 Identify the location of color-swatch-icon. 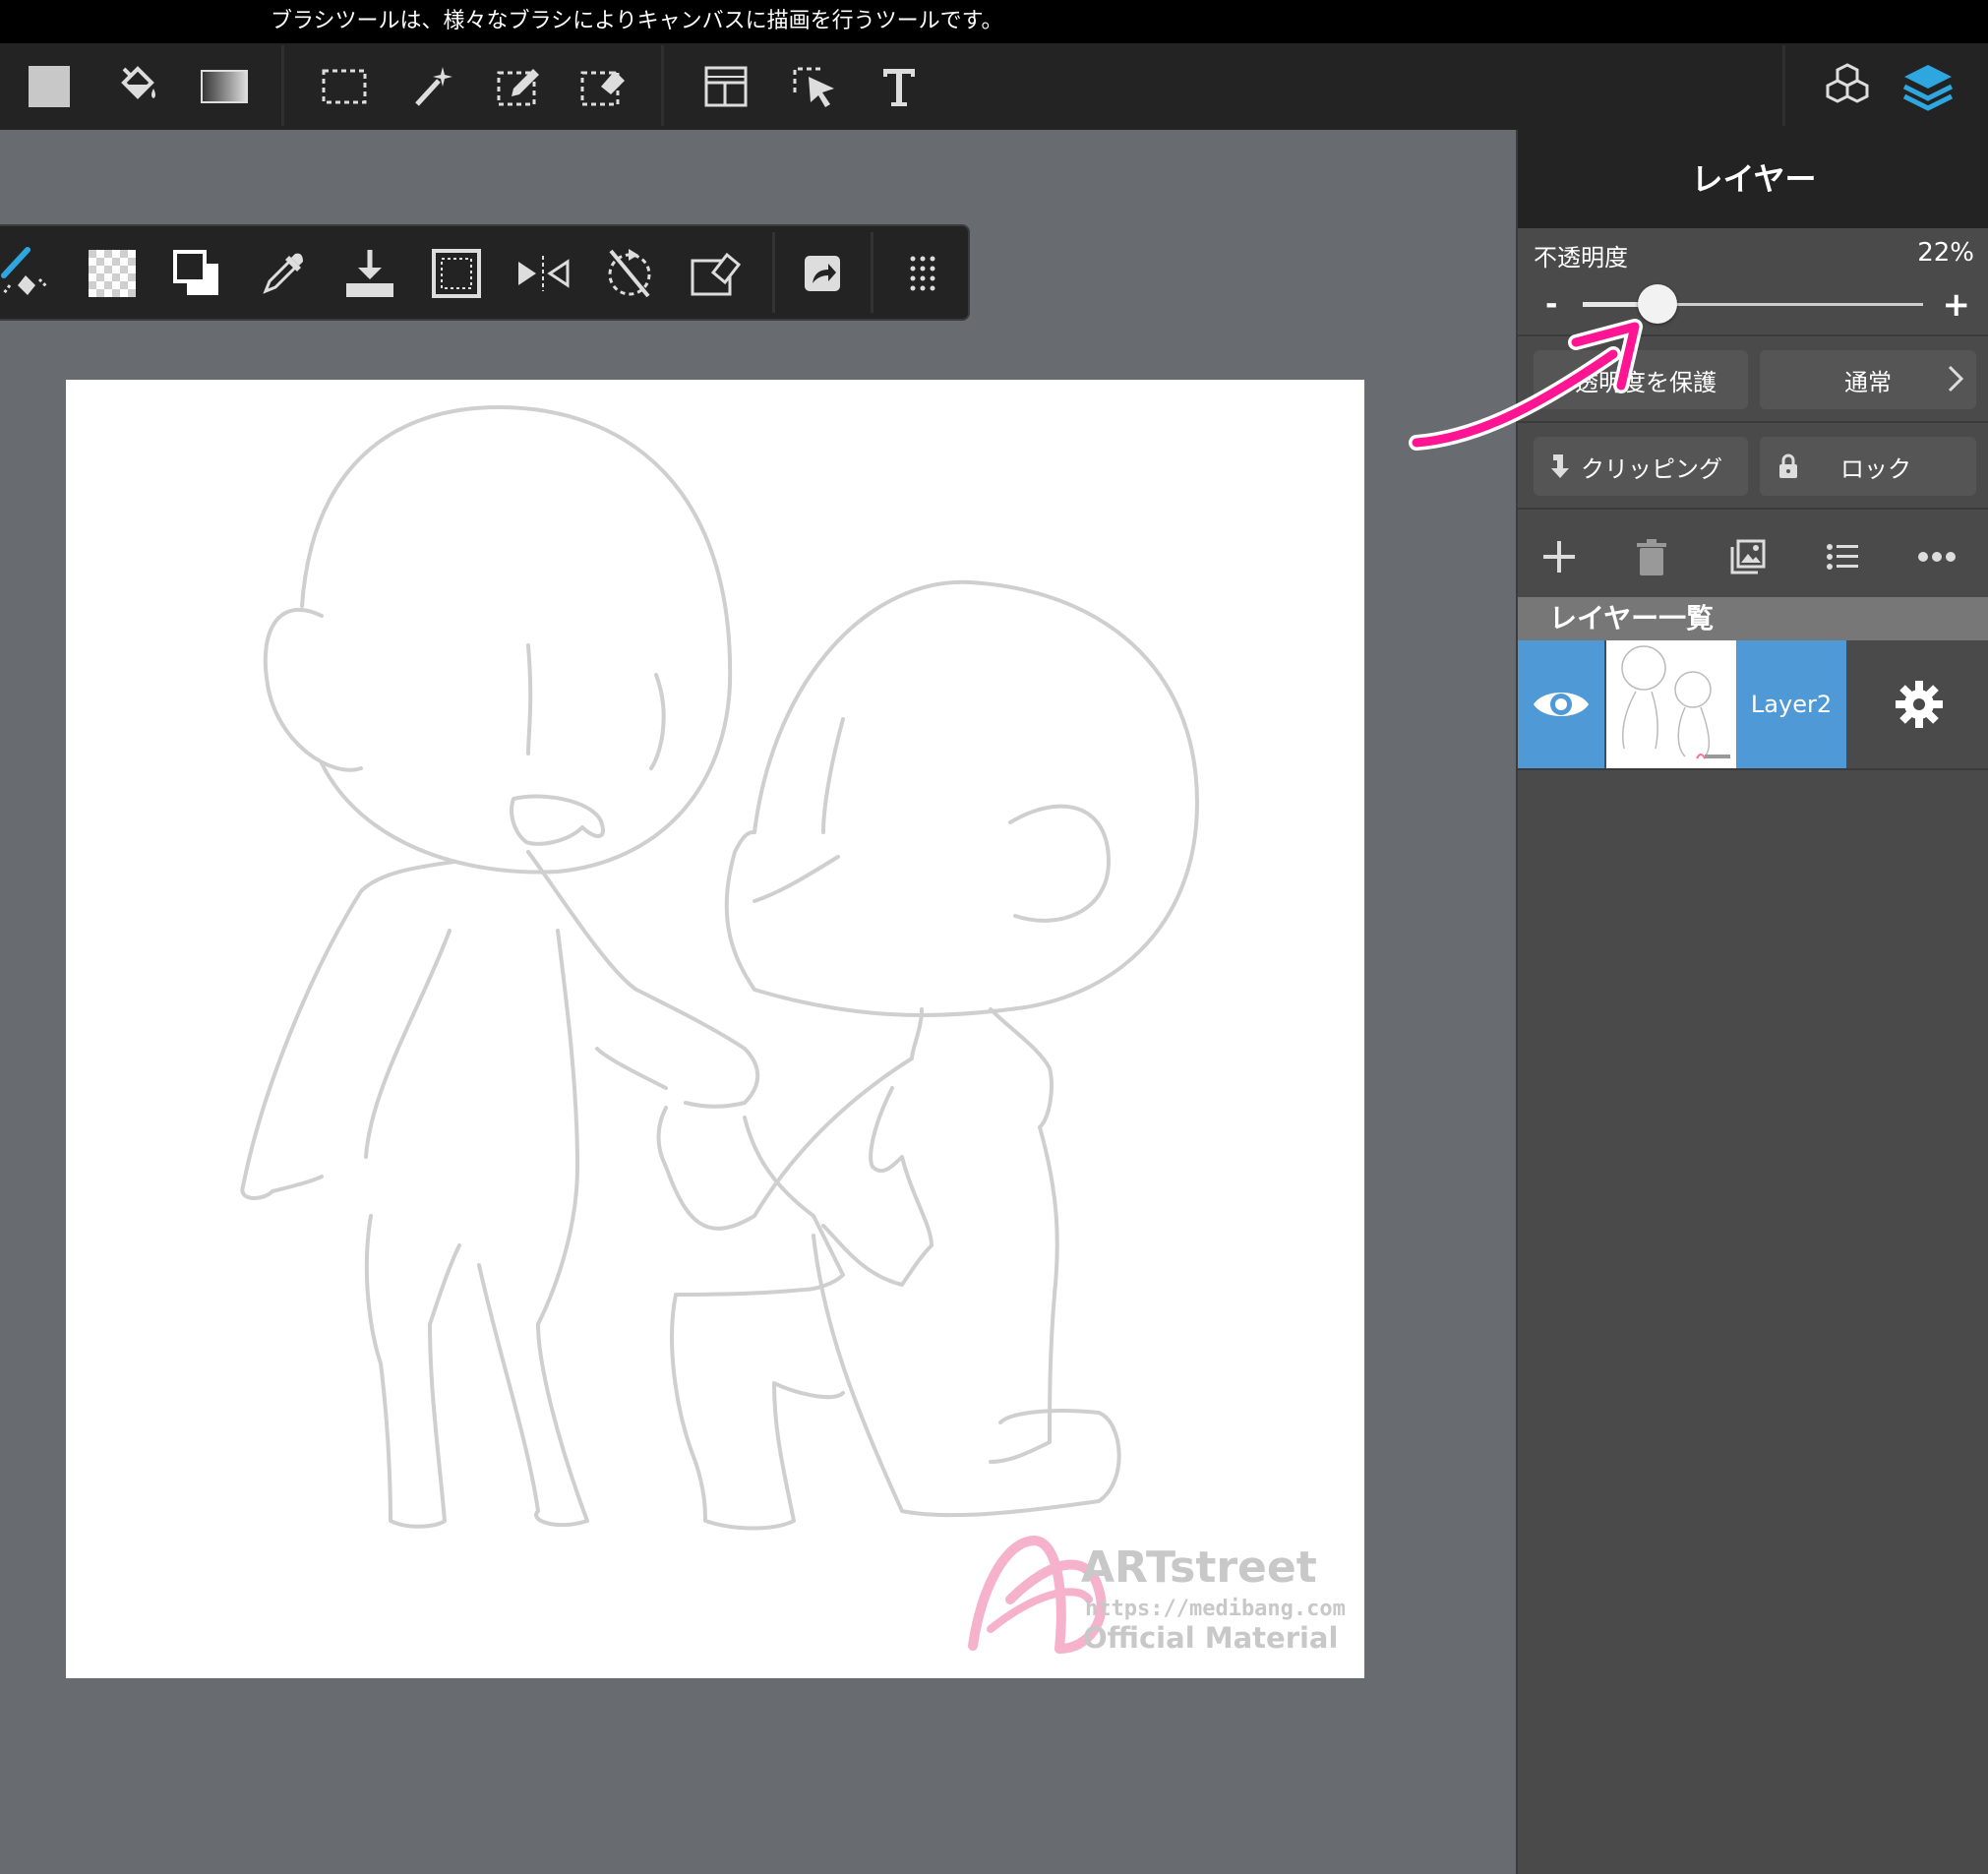
(50, 86).